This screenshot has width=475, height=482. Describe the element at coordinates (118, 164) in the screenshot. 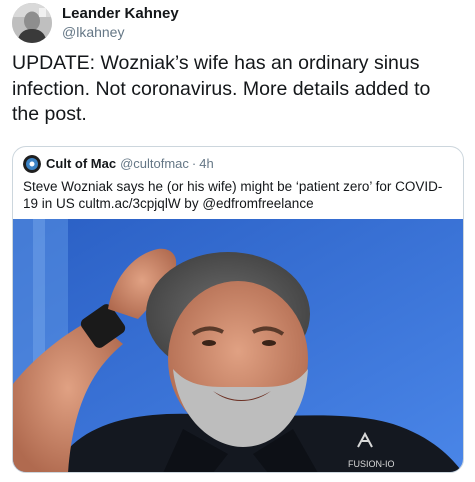

I see `quoted-tweet-header: Cult of Mac @cultofmac · 4h` at that location.